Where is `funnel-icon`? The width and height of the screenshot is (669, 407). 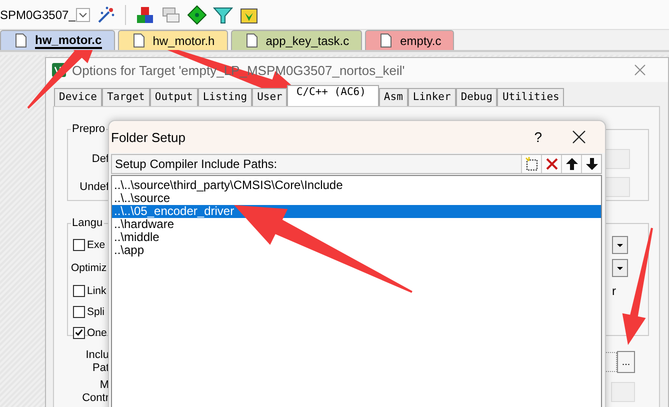
funnel-icon is located at coordinates (223, 14).